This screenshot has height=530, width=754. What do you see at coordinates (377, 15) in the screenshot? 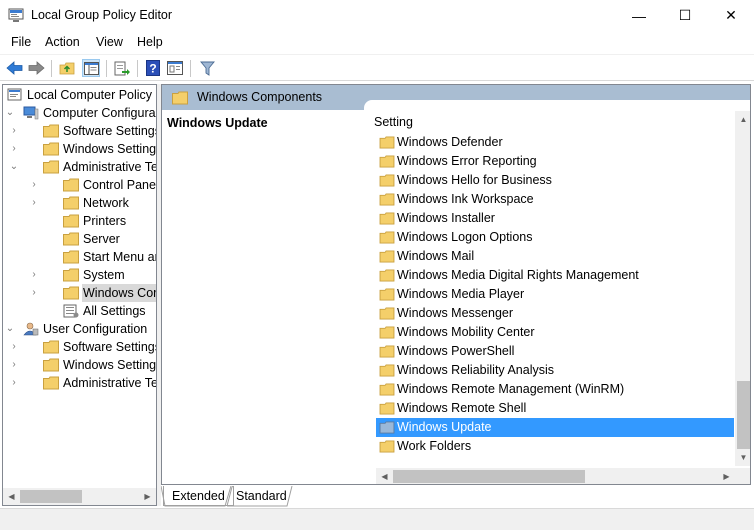
I see `title-bar: Local Group Policy Editor — ☐ ✕` at bounding box center [377, 15].